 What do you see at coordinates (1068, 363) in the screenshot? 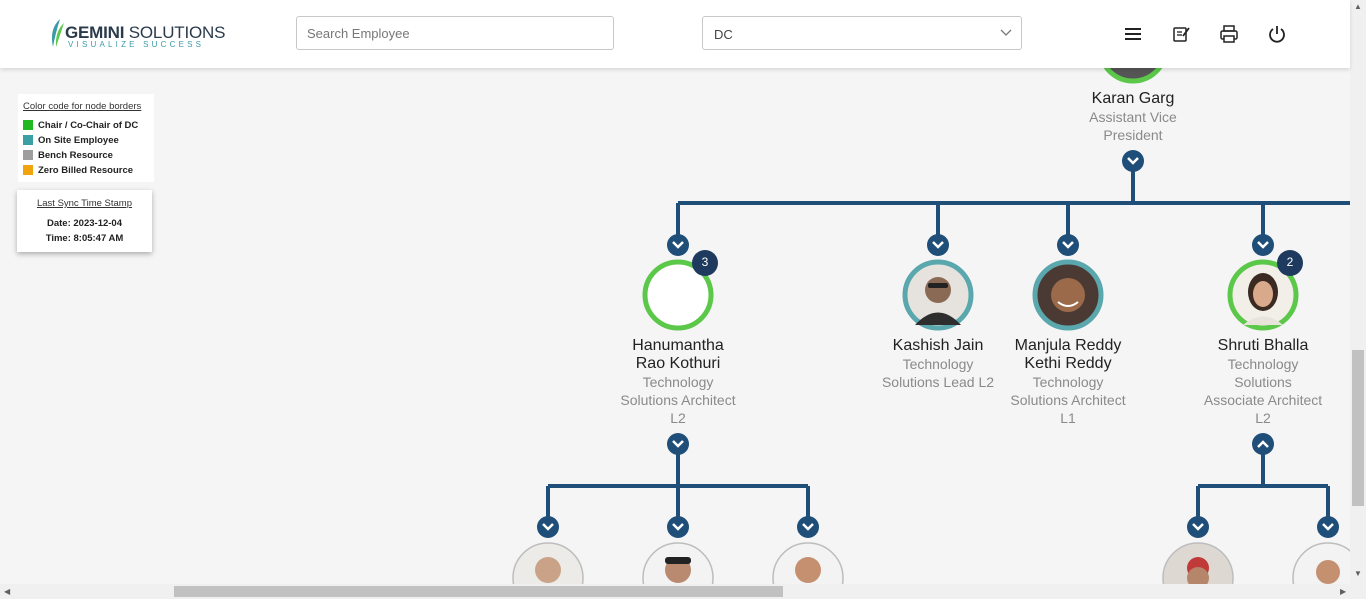
I see `employee-name-line-2: Kethi Reddy` at bounding box center [1068, 363].